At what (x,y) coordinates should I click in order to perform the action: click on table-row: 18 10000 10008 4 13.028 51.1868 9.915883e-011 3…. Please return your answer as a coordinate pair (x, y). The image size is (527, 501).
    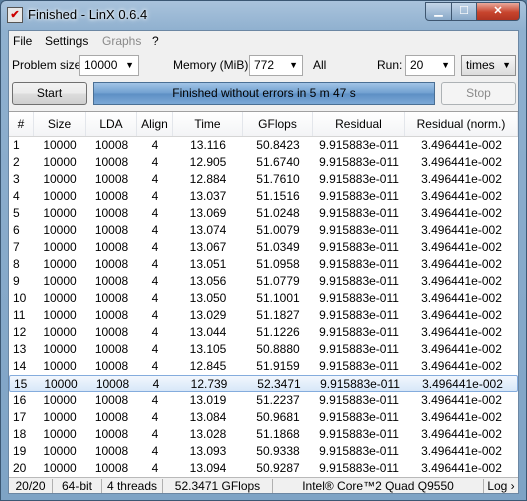
    Looking at the image, I should click on (263, 434).